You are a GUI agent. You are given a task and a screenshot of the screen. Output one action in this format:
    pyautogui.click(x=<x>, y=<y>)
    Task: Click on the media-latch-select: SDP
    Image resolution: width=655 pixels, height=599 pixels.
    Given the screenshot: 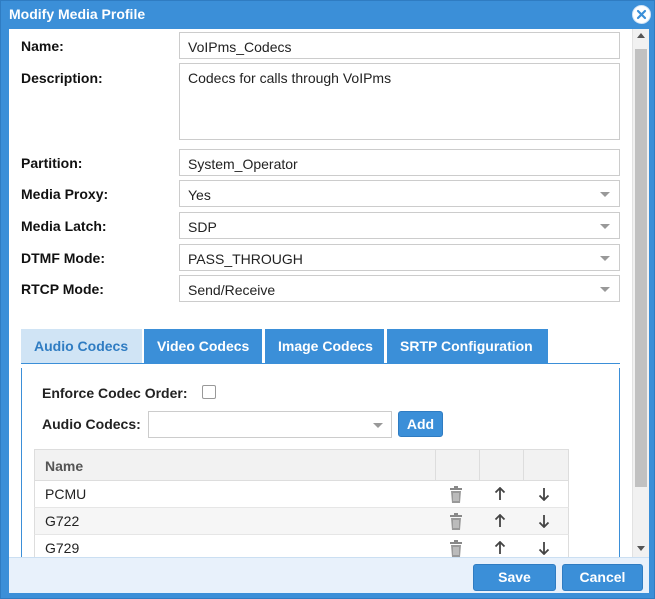 What is the action you would take?
    pyautogui.click(x=399, y=225)
    